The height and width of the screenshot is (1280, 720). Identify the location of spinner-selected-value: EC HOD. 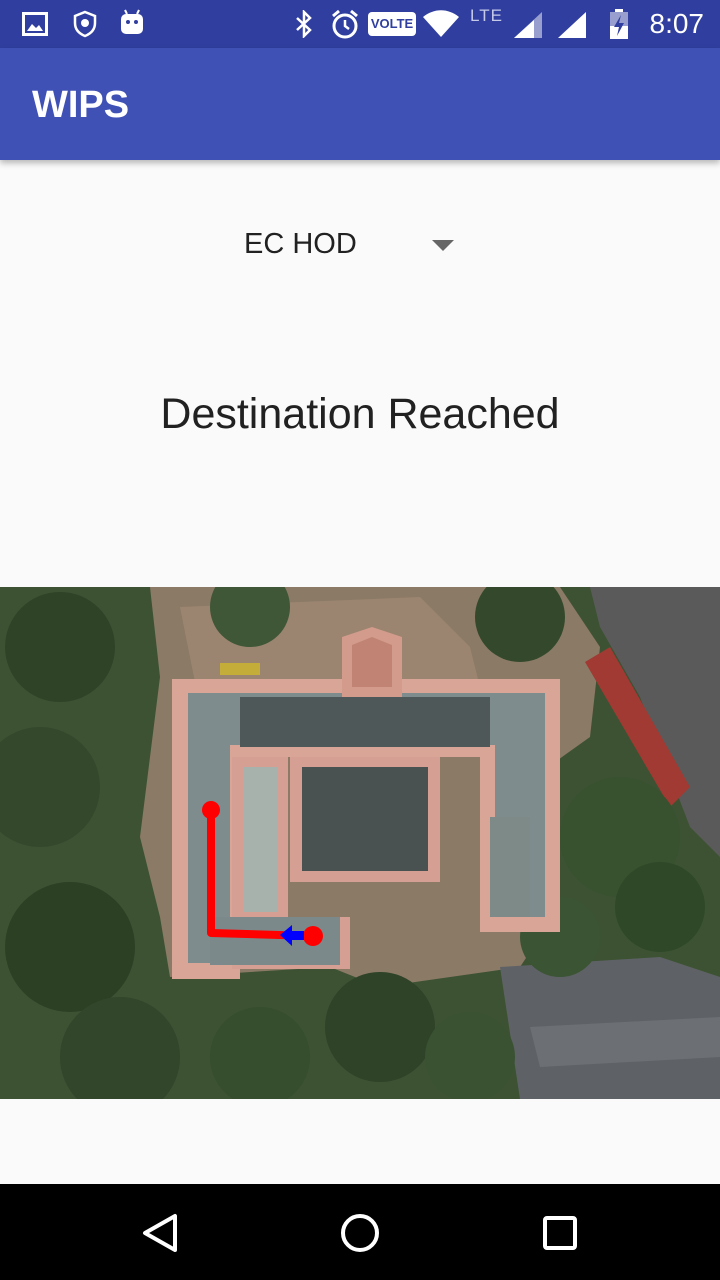
(300, 244).